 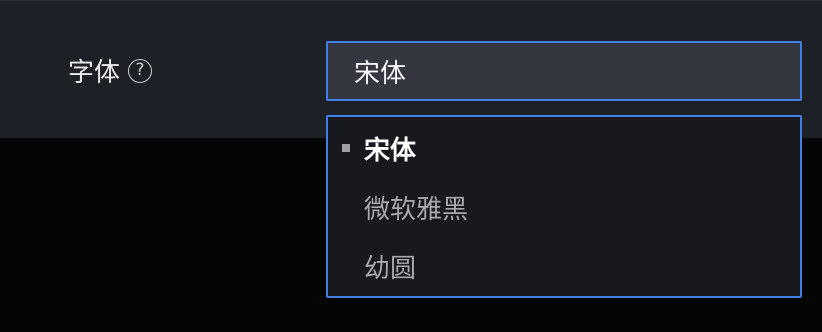 I want to click on font-option-youyuan: 幼圆, so click(x=564, y=266).